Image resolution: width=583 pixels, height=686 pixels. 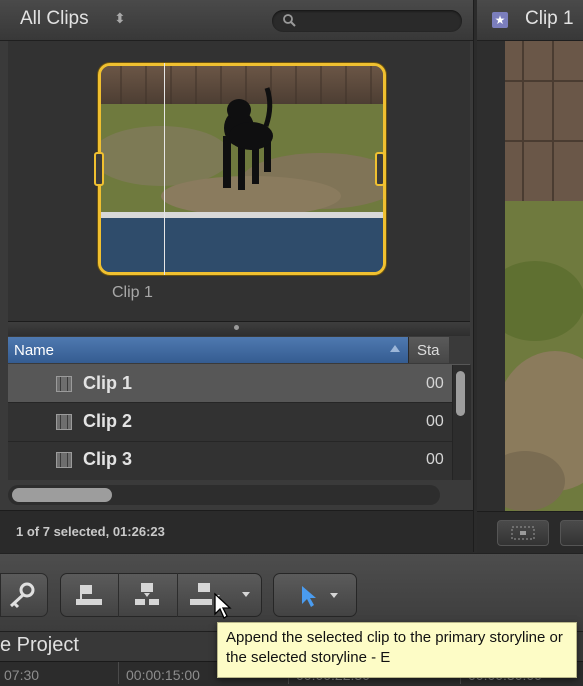 I want to click on thumbnail-audio-area, so click(x=242, y=245).